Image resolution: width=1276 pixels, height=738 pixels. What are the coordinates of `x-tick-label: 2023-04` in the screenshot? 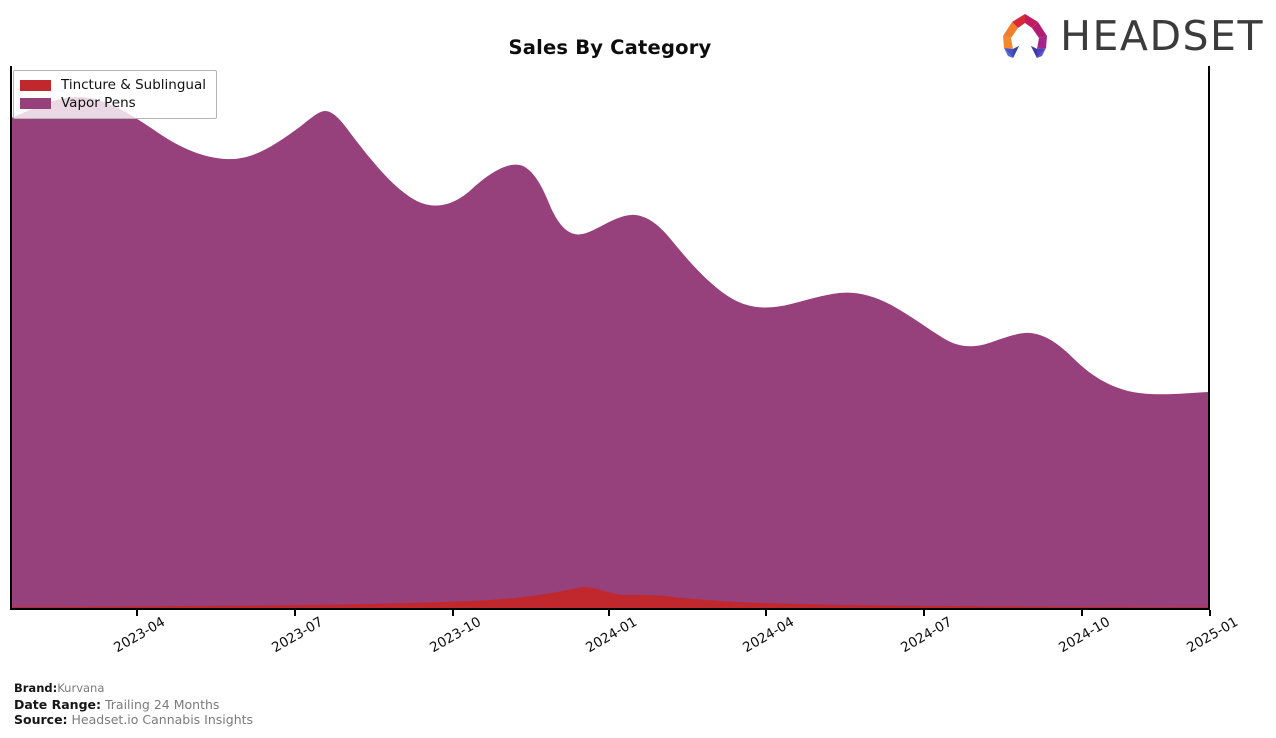 It's located at (139, 635).